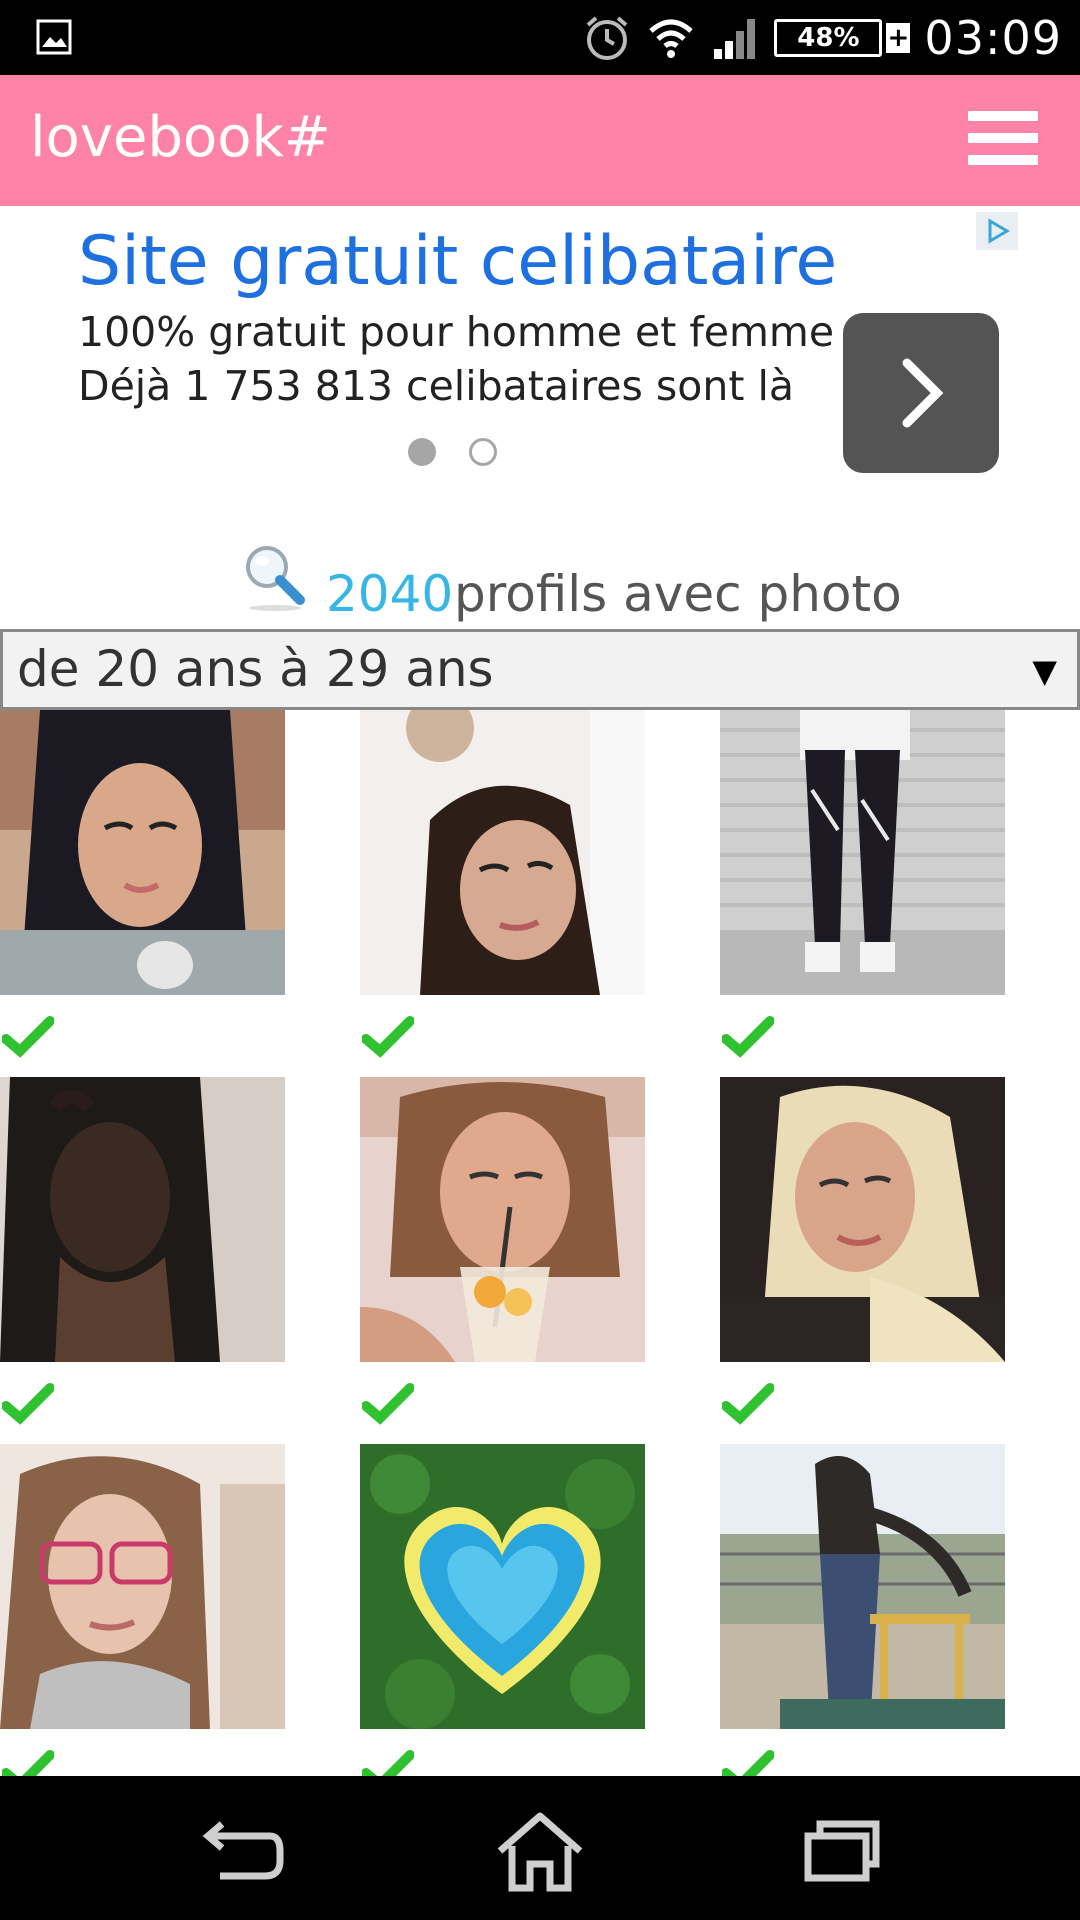  I want to click on profile-count-label: profils avec photo, so click(678, 594).